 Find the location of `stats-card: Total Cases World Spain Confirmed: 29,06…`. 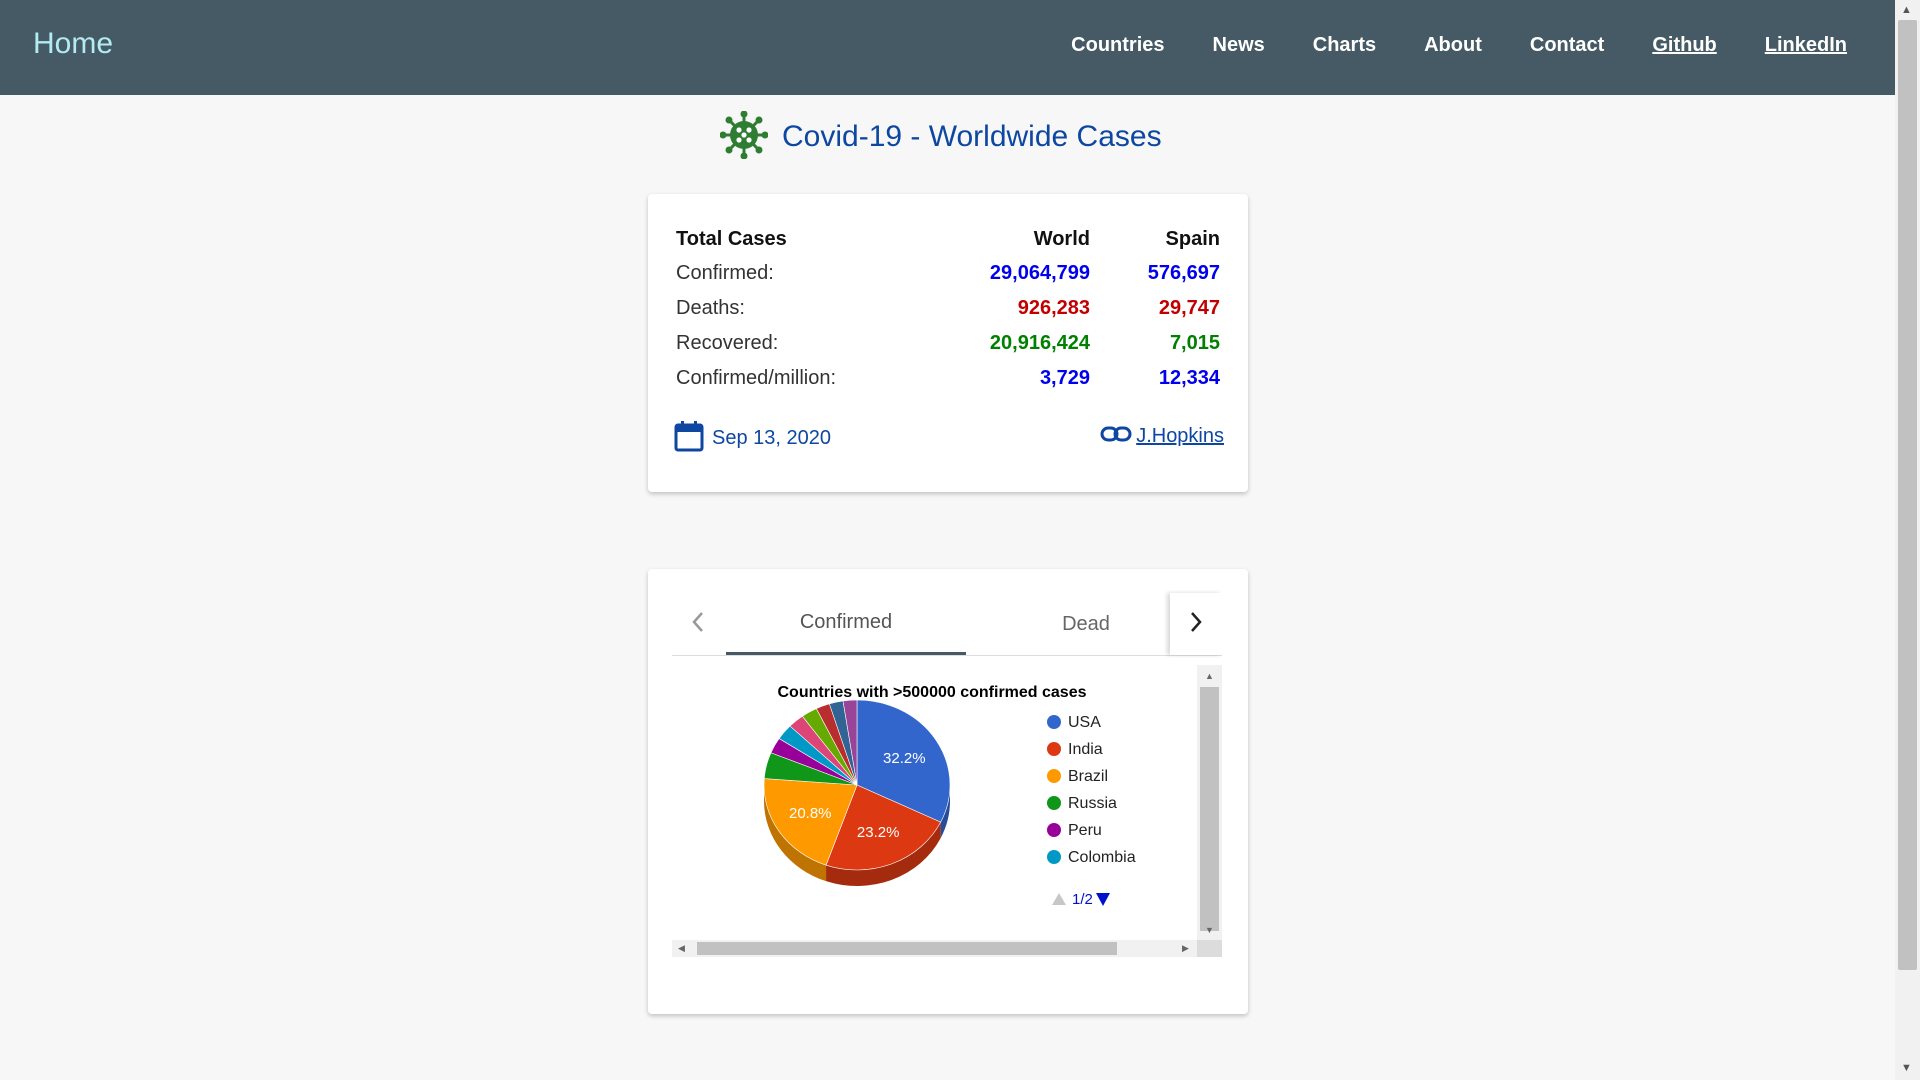

stats-card: Total Cases World Spain Confirmed: 29,06… is located at coordinates (948, 343).